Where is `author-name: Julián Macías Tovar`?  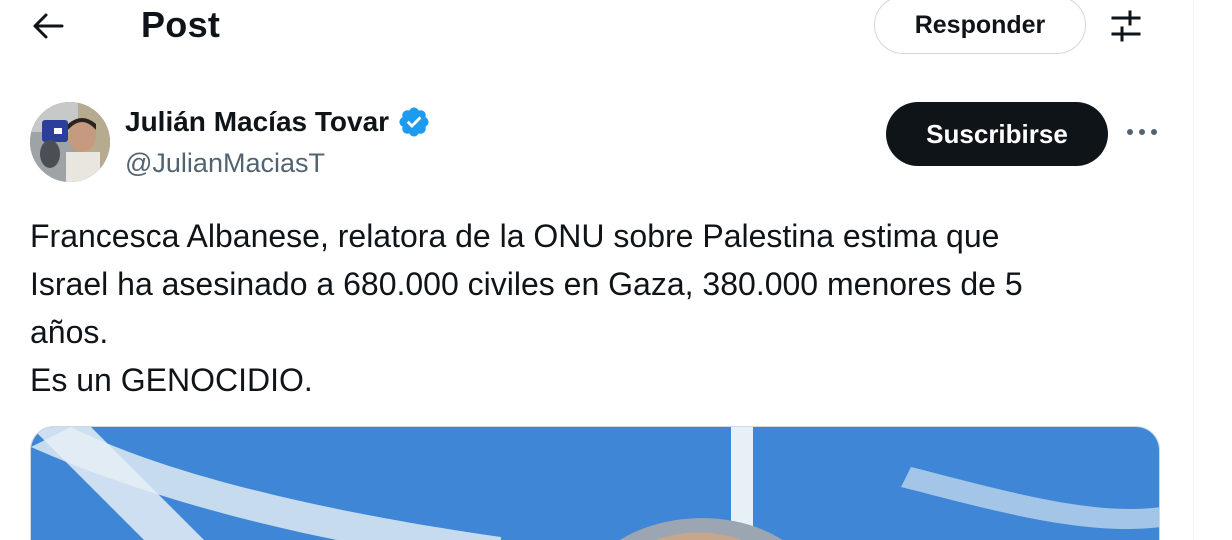
author-name: Julián Macías Tovar is located at coordinates (278, 122).